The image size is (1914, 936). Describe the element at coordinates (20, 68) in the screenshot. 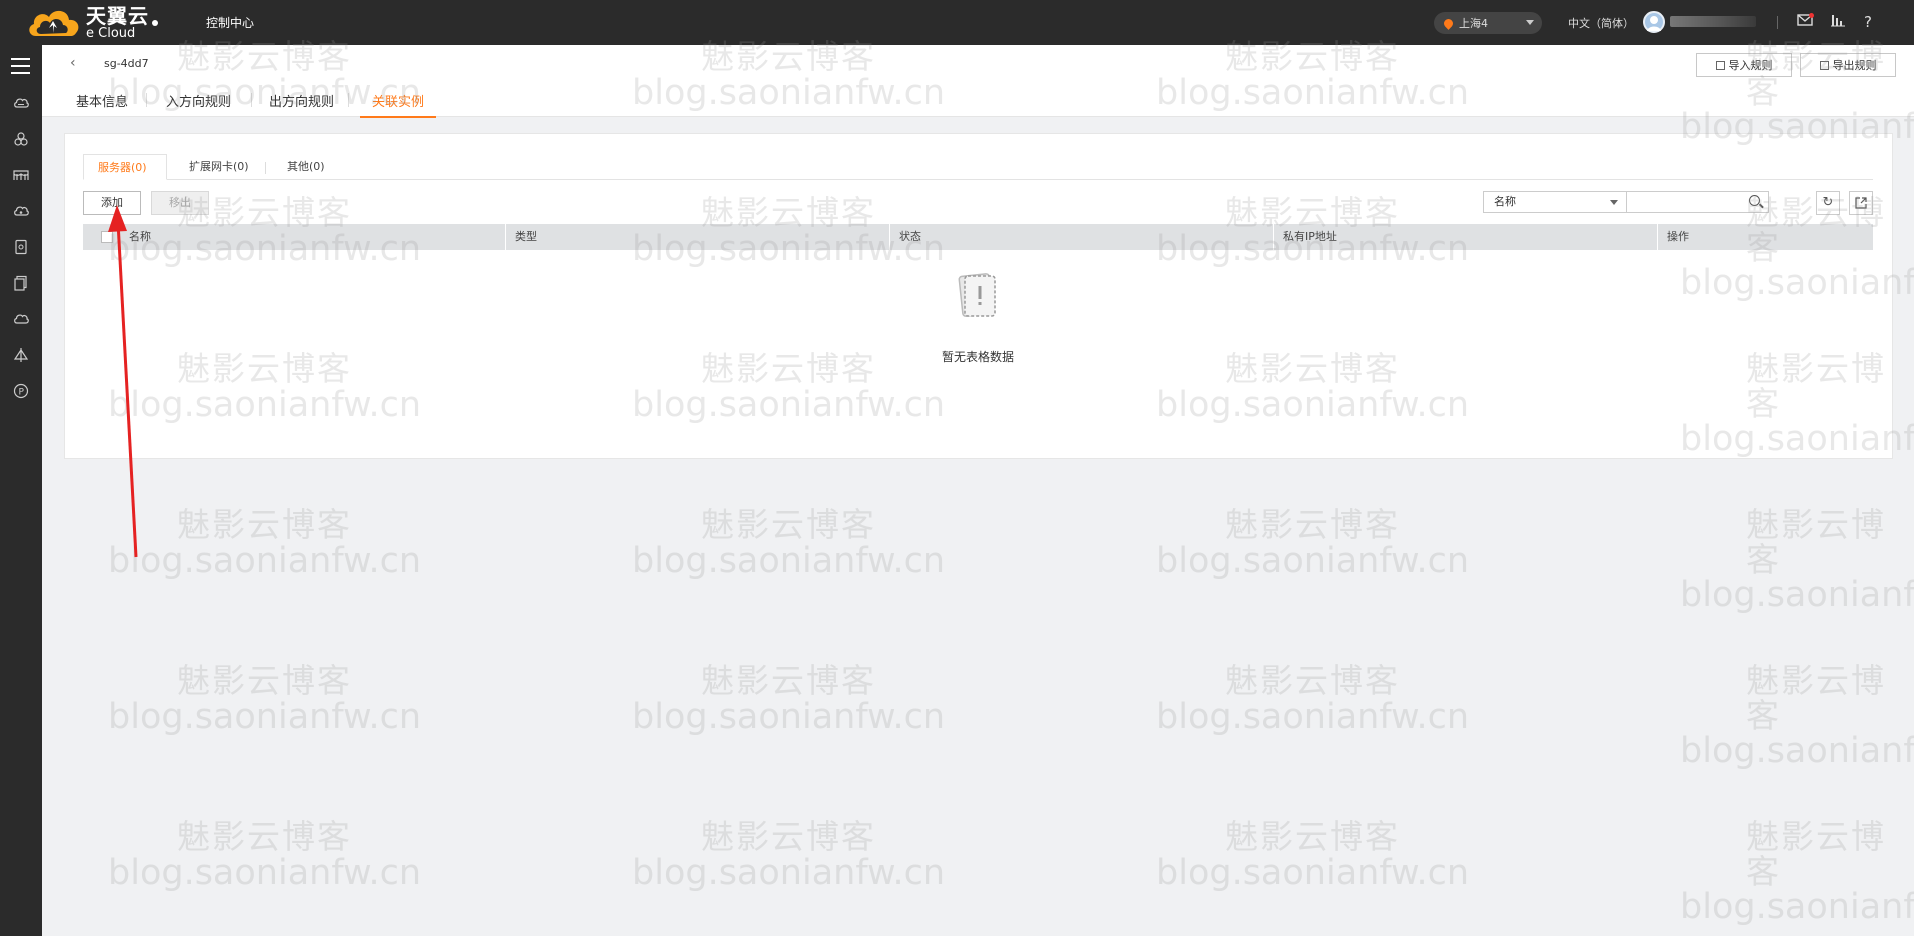

I see `menu-icon` at that location.